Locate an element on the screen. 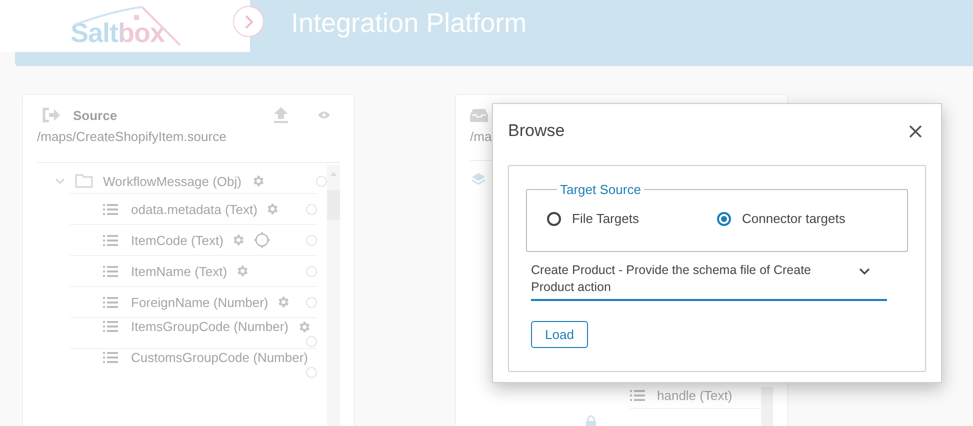  chevron-right-icon is located at coordinates (249, 21).